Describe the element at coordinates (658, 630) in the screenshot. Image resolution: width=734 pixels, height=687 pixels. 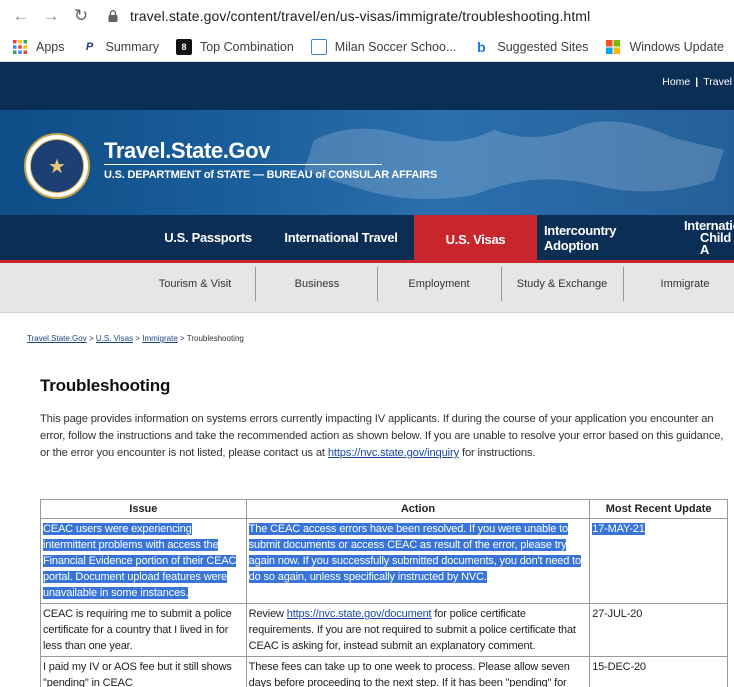
I see `cell-updated: 27-JUL-20` at that location.